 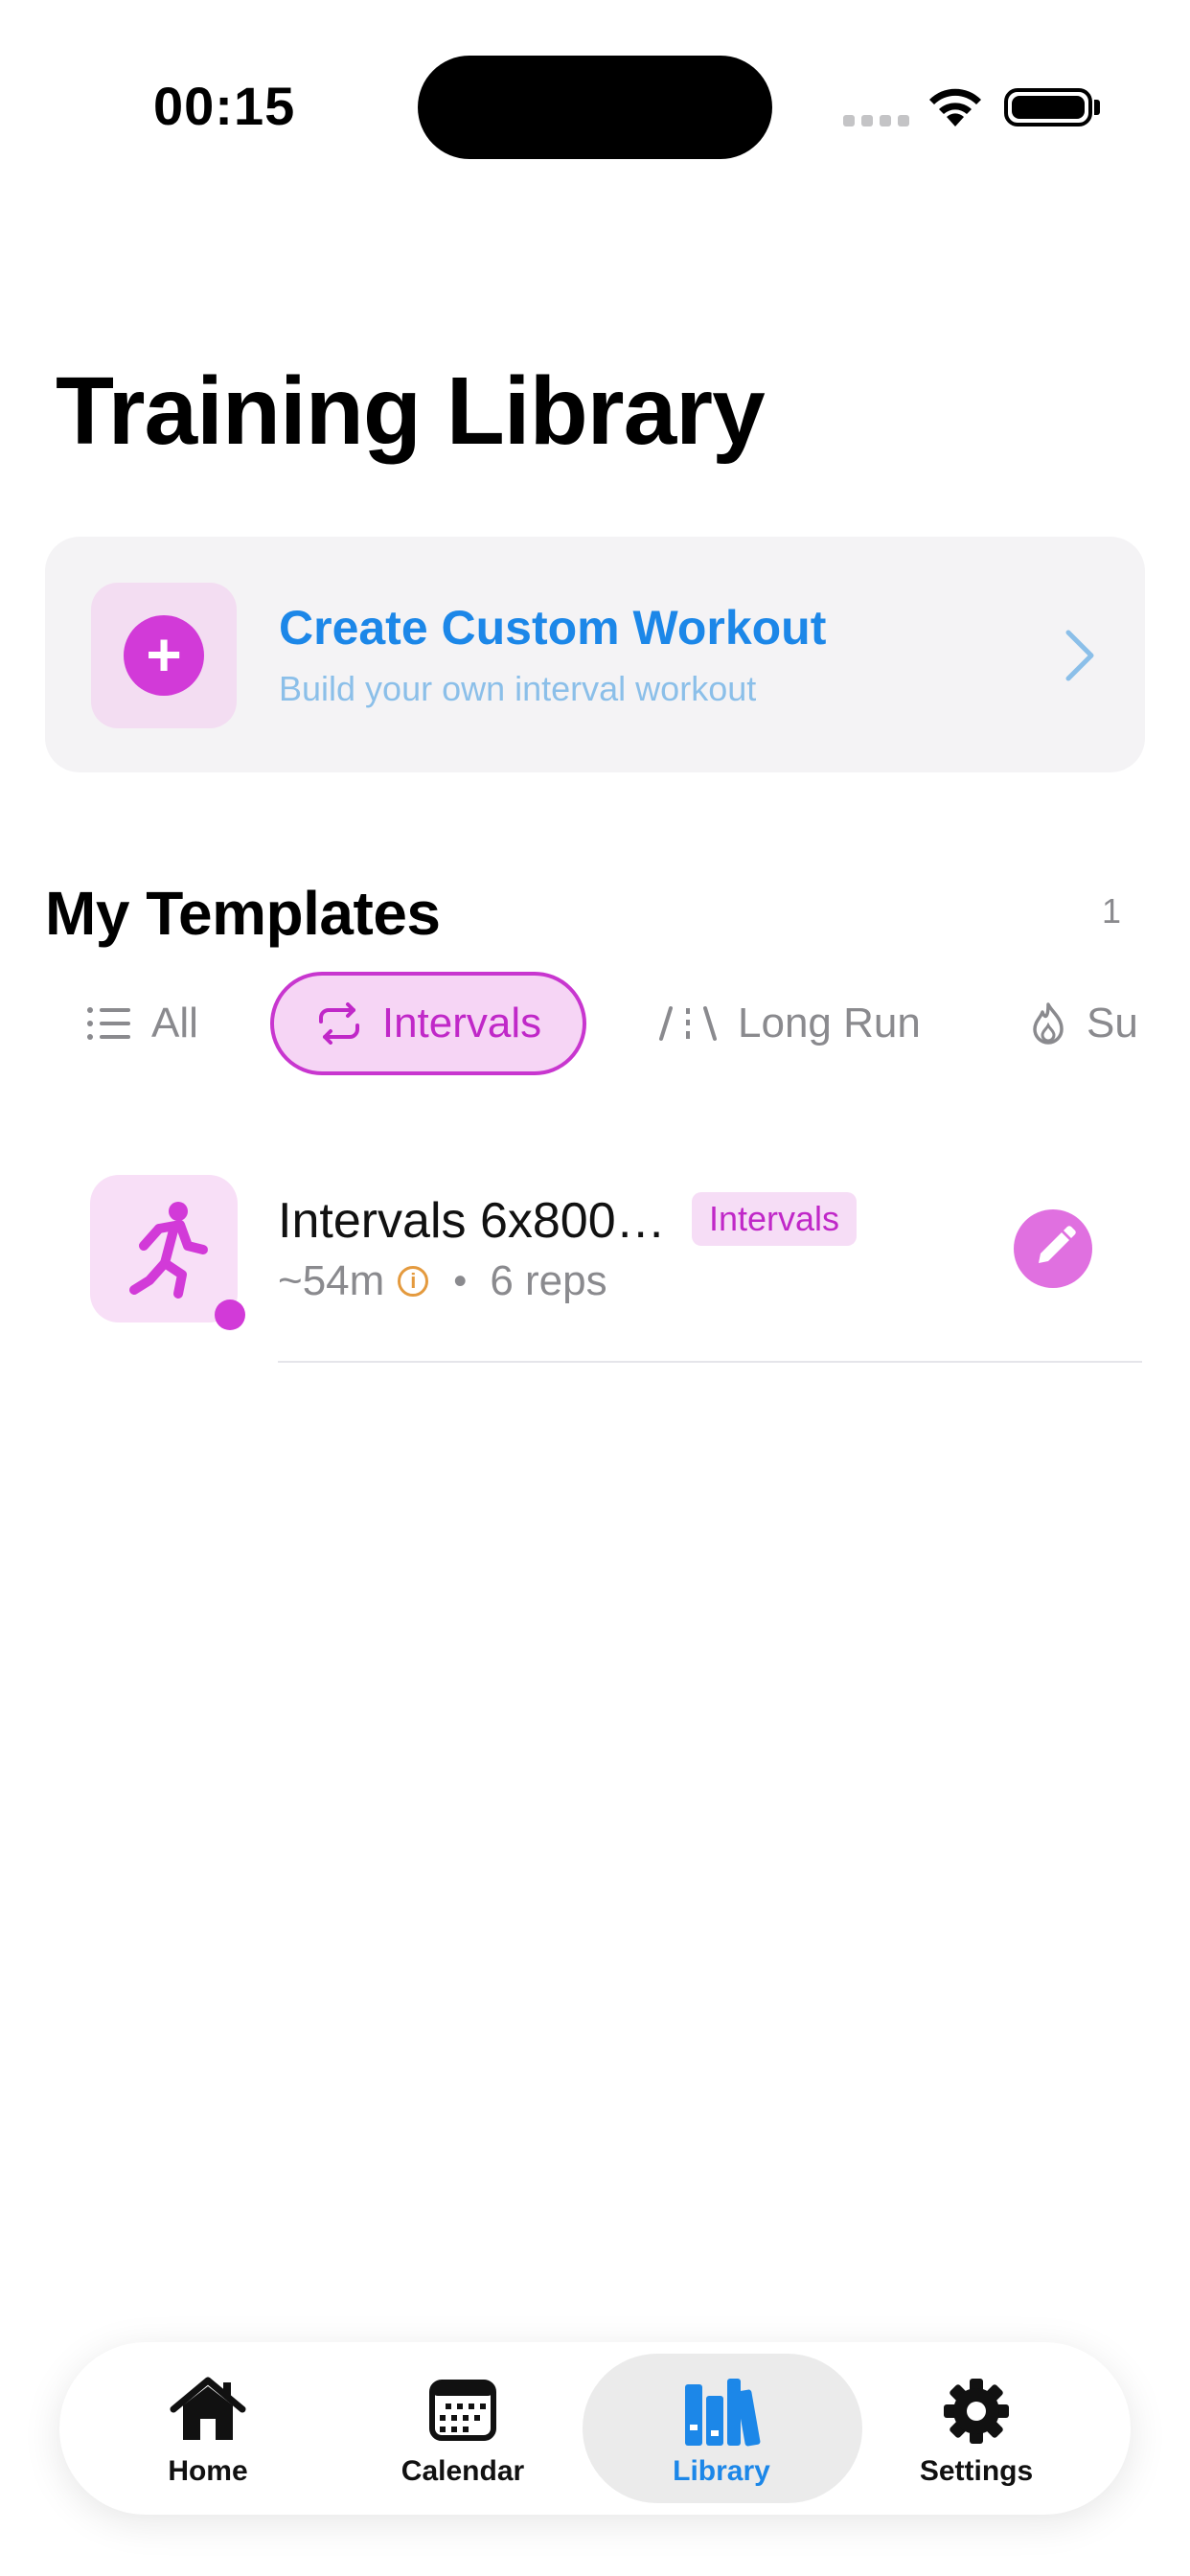 What do you see at coordinates (243, 913) in the screenshot?
I see `section-title: My Templates` at bounding box center [243, 913].